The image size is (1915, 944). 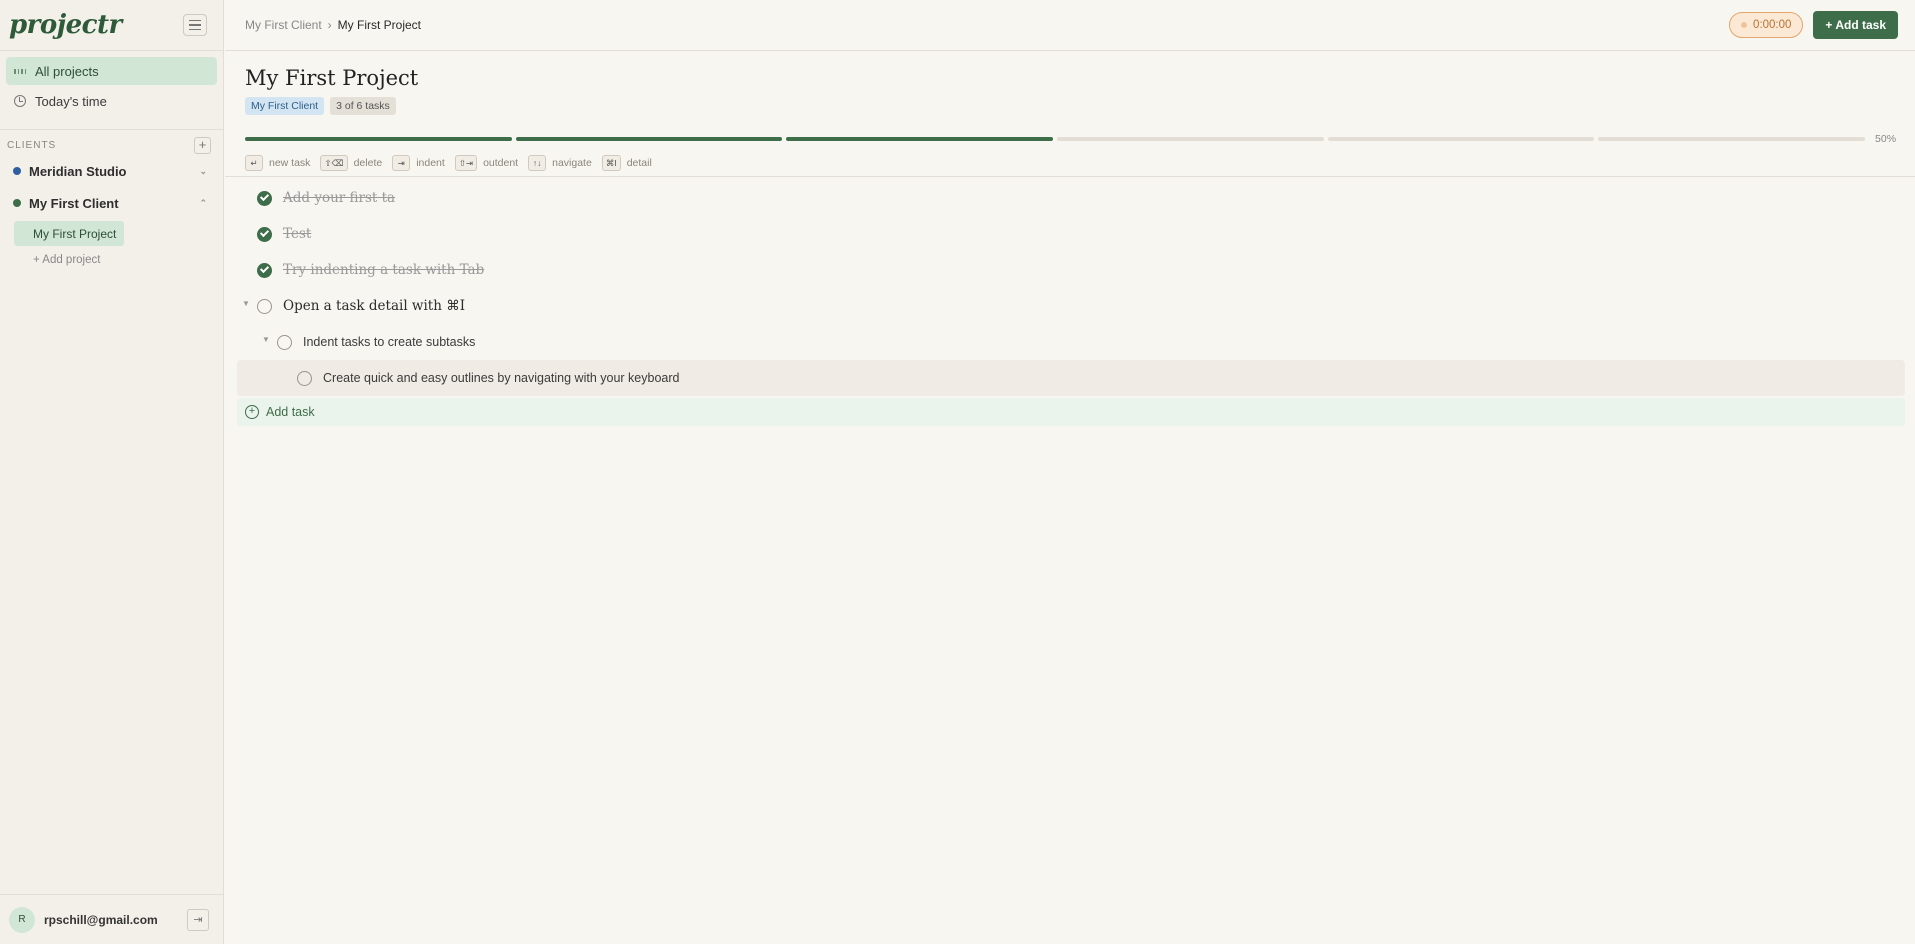 I want to click on task-text: Add your first ta, so click(x=339, y=198).